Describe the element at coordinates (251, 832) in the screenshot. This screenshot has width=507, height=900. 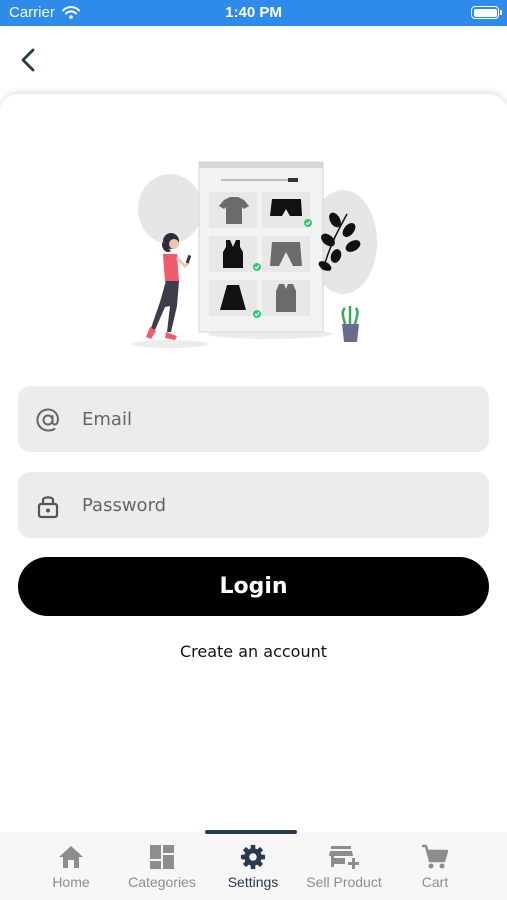
I see `active-tab-indicator` at that location.